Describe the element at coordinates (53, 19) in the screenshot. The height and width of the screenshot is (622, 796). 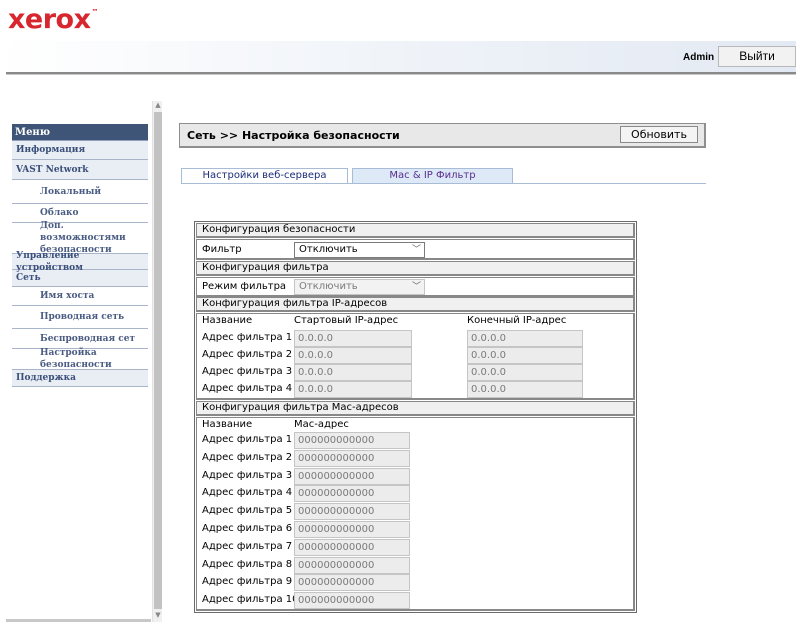
I see `xerox-logo: xerox™` at that location.